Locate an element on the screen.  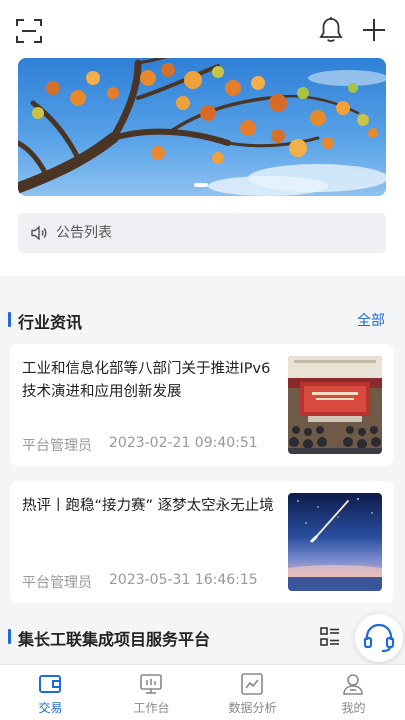
platform-title: 集长工联集成项目服务平台 is located at coordinates (114, 639).